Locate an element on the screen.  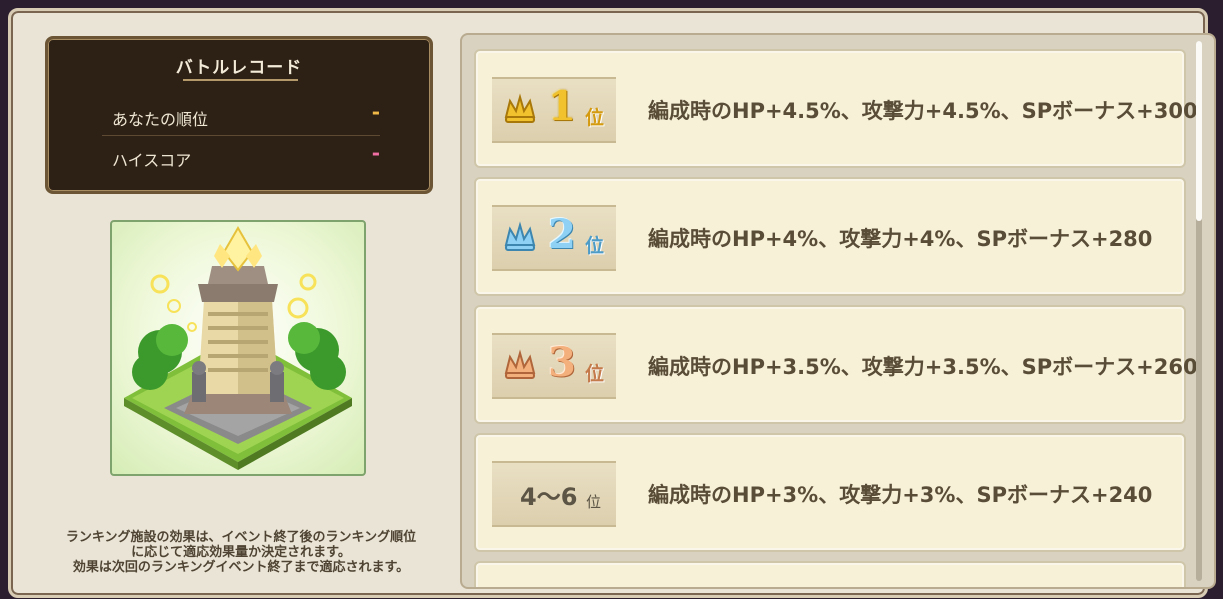
rank-badge: 2 位 is located at coordinates (554, 238).